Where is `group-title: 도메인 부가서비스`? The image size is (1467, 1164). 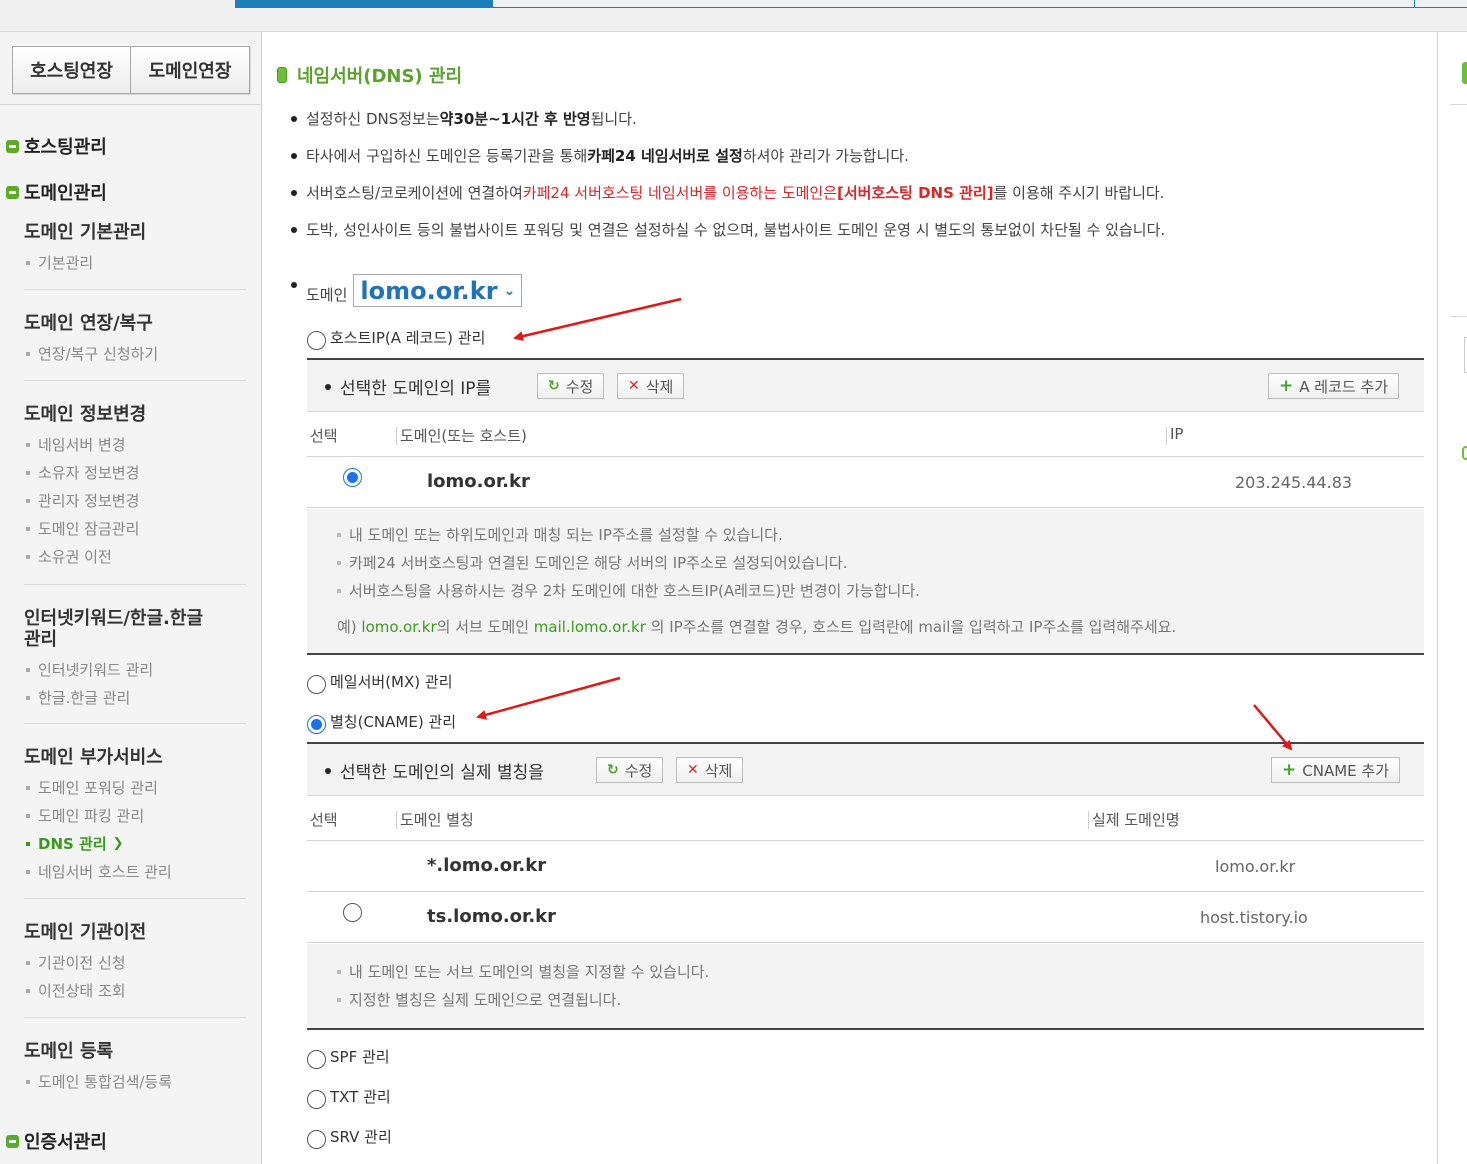
group-title: 도메인 부가서비스 is located at coordinates (93, 757).